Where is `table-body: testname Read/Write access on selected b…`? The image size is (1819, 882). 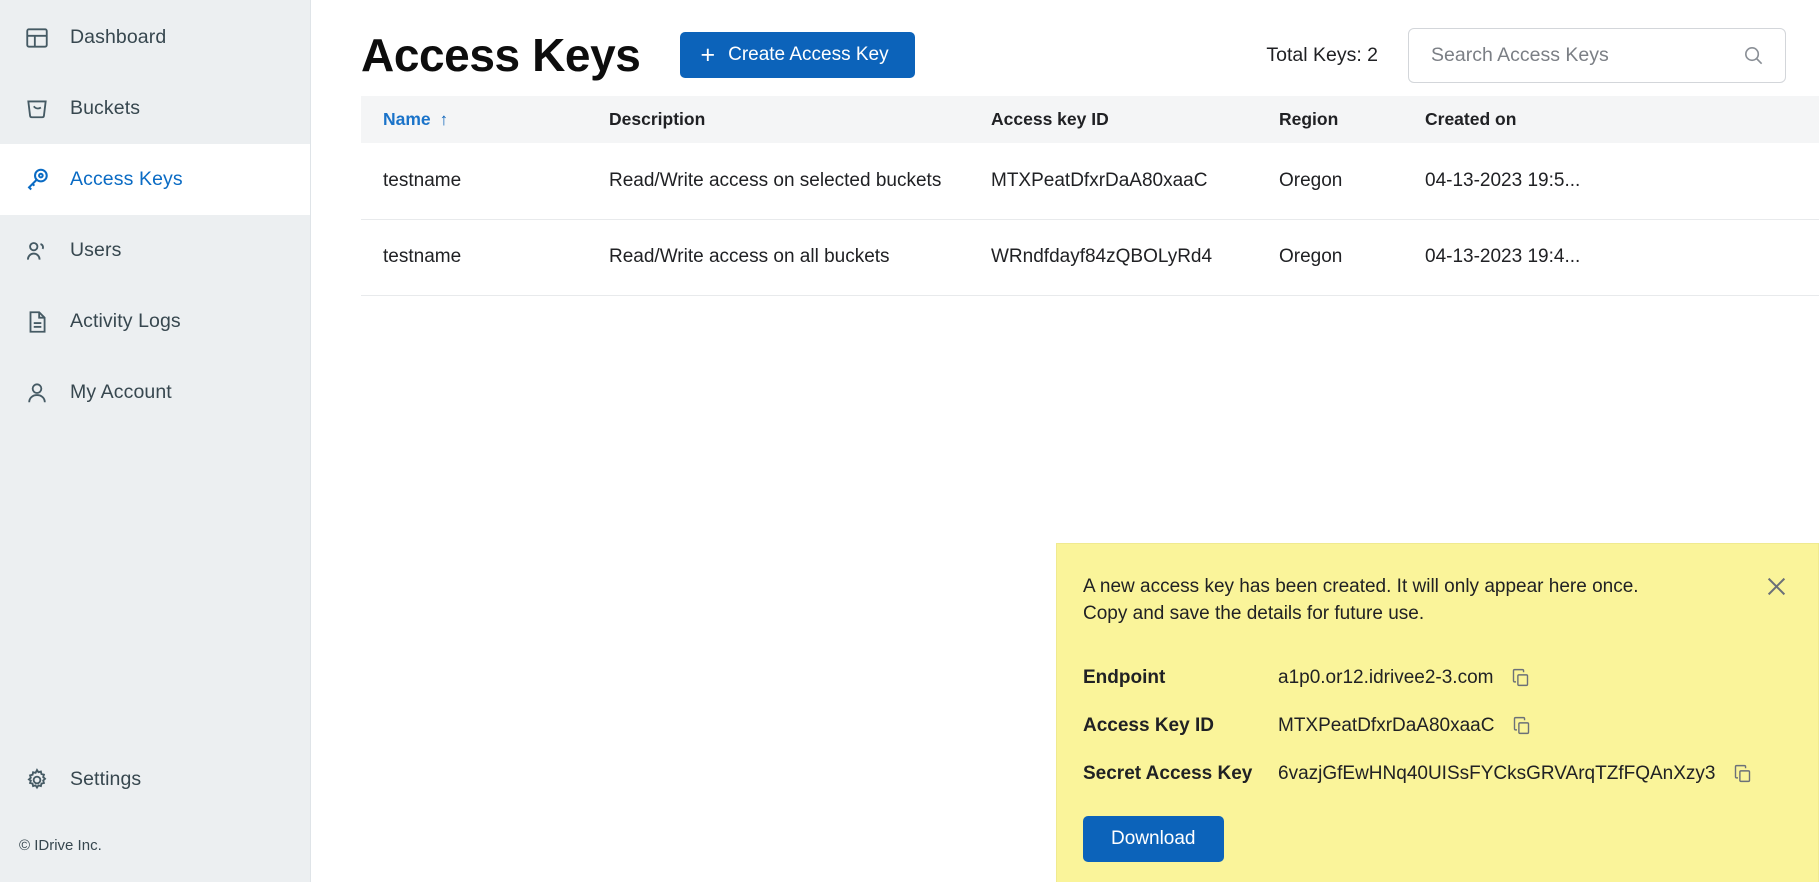
table-body: testname Read/Write access on selected b… is located at coordinates (1090, 219).